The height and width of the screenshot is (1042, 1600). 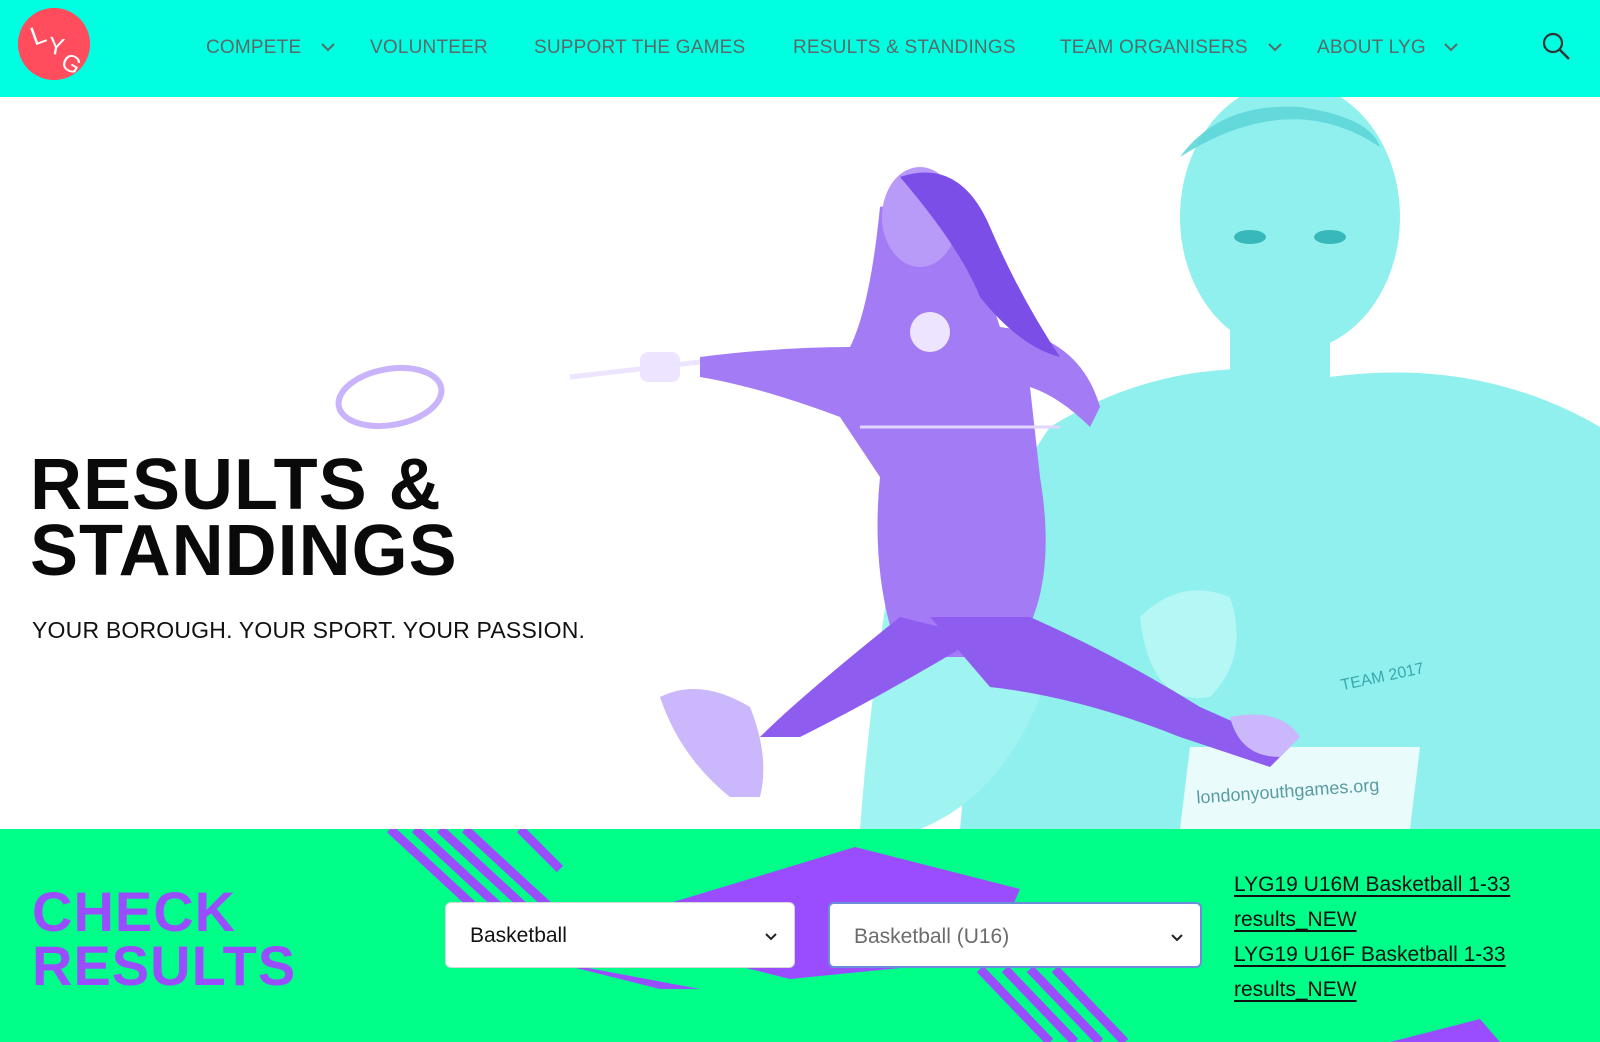 I want to click on about-lyg-chevron-down-icon, so click(x=1451, y=47).